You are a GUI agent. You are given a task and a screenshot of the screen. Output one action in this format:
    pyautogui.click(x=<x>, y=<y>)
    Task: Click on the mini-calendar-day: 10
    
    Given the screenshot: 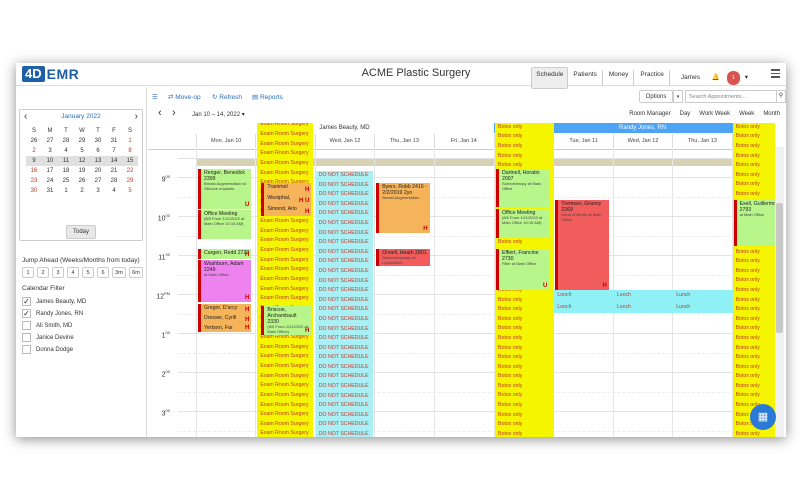 What is the action you would take?
    pyautogui.click(x=50, y=161)
    